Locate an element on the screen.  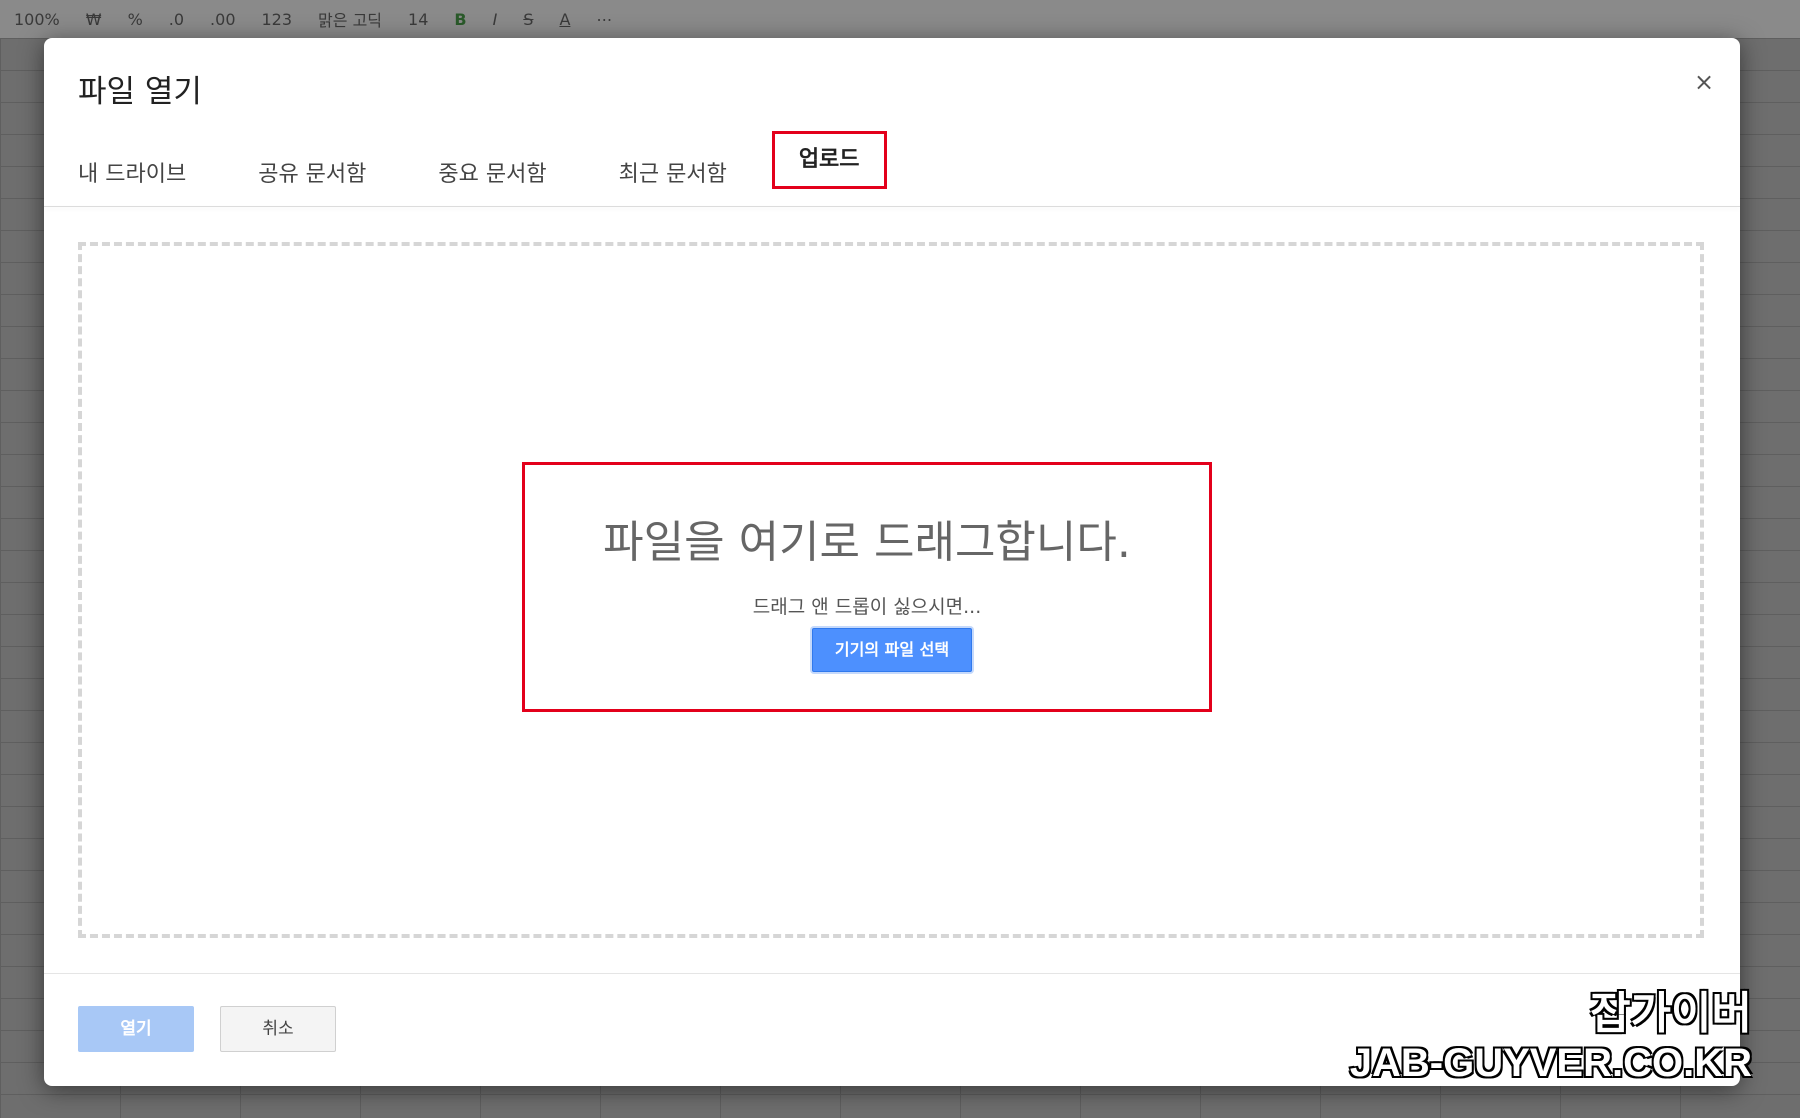
watermark-url: JAB-GUYVER.CO.KR is located at coordinates (1550, 1063).